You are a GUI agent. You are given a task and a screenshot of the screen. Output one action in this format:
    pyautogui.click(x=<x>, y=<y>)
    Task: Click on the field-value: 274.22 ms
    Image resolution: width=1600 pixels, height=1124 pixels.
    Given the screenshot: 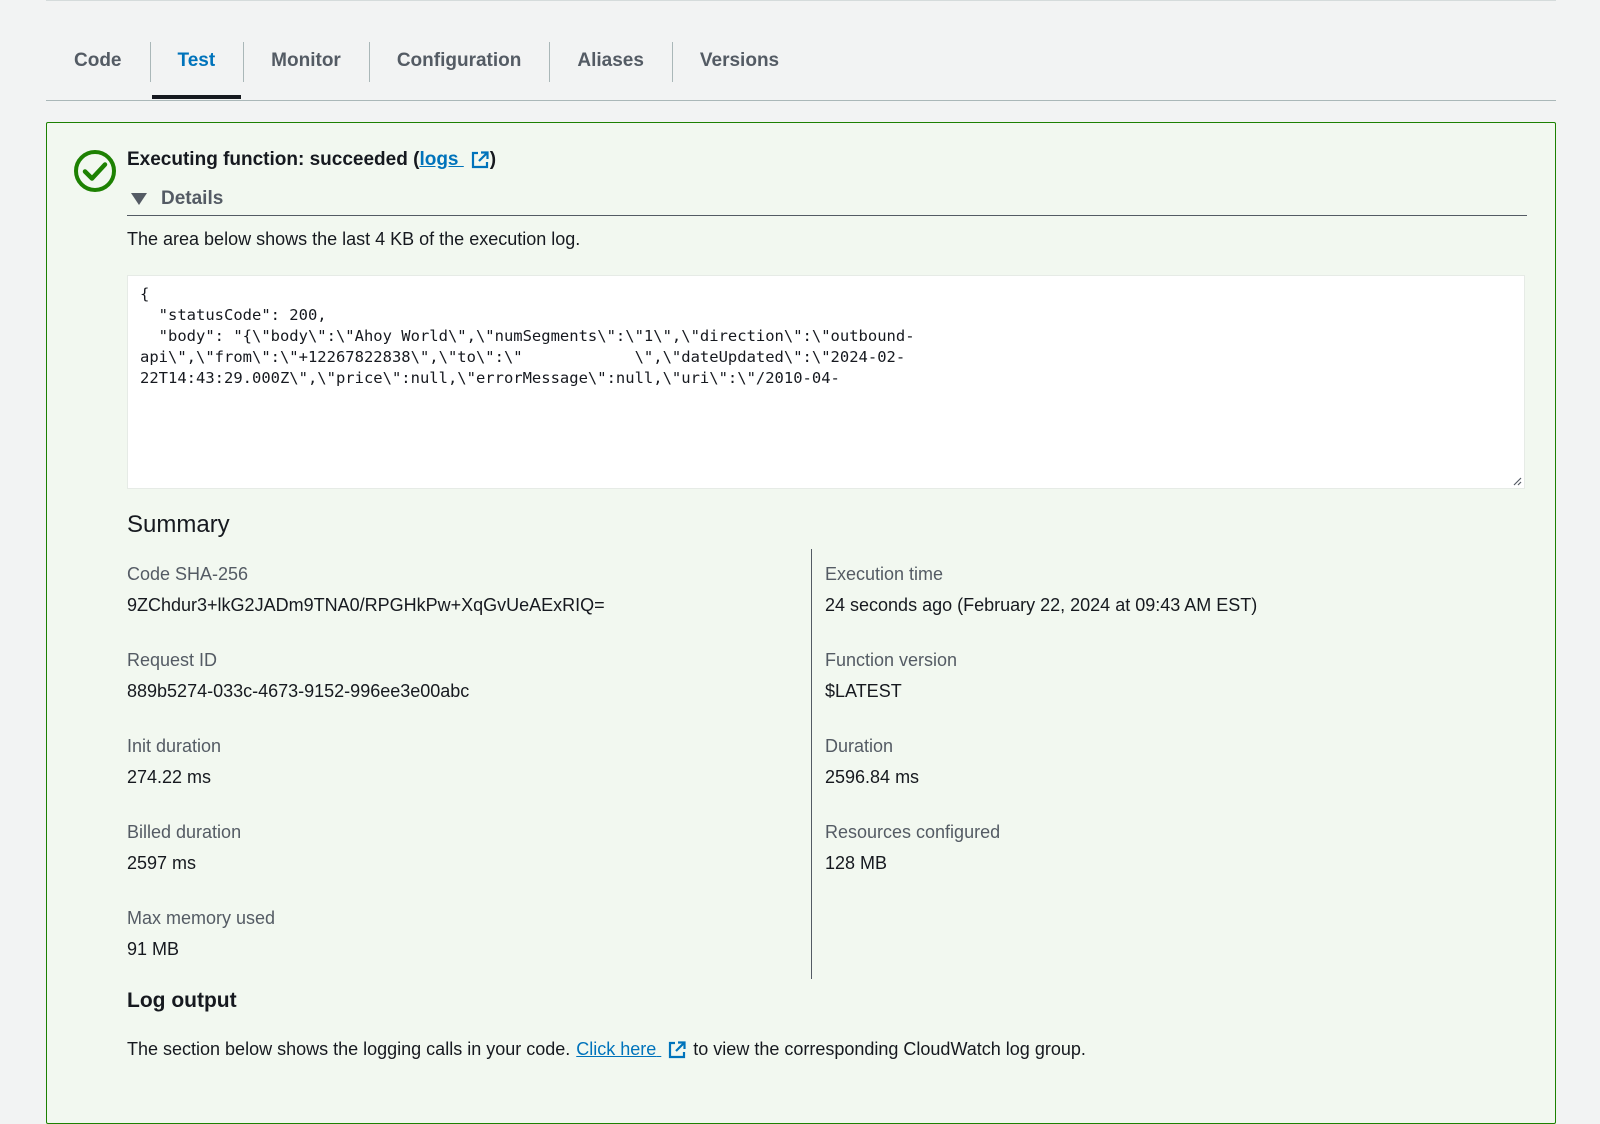 What is the action you would take?
    pyautogui.click(x=169, y=777)
    